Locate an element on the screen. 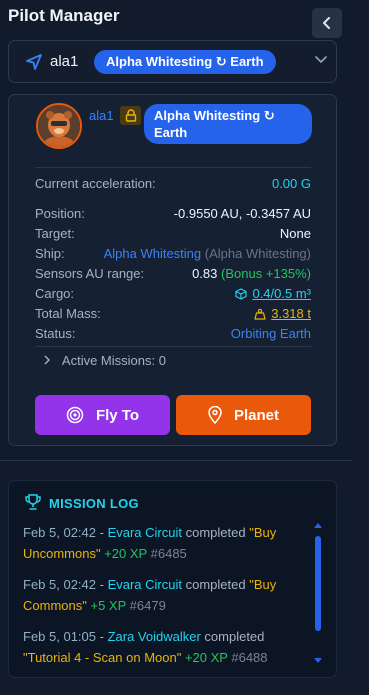 This screenshot has height=695, width=369. trophy-icon is located at coordinates (33, 502).